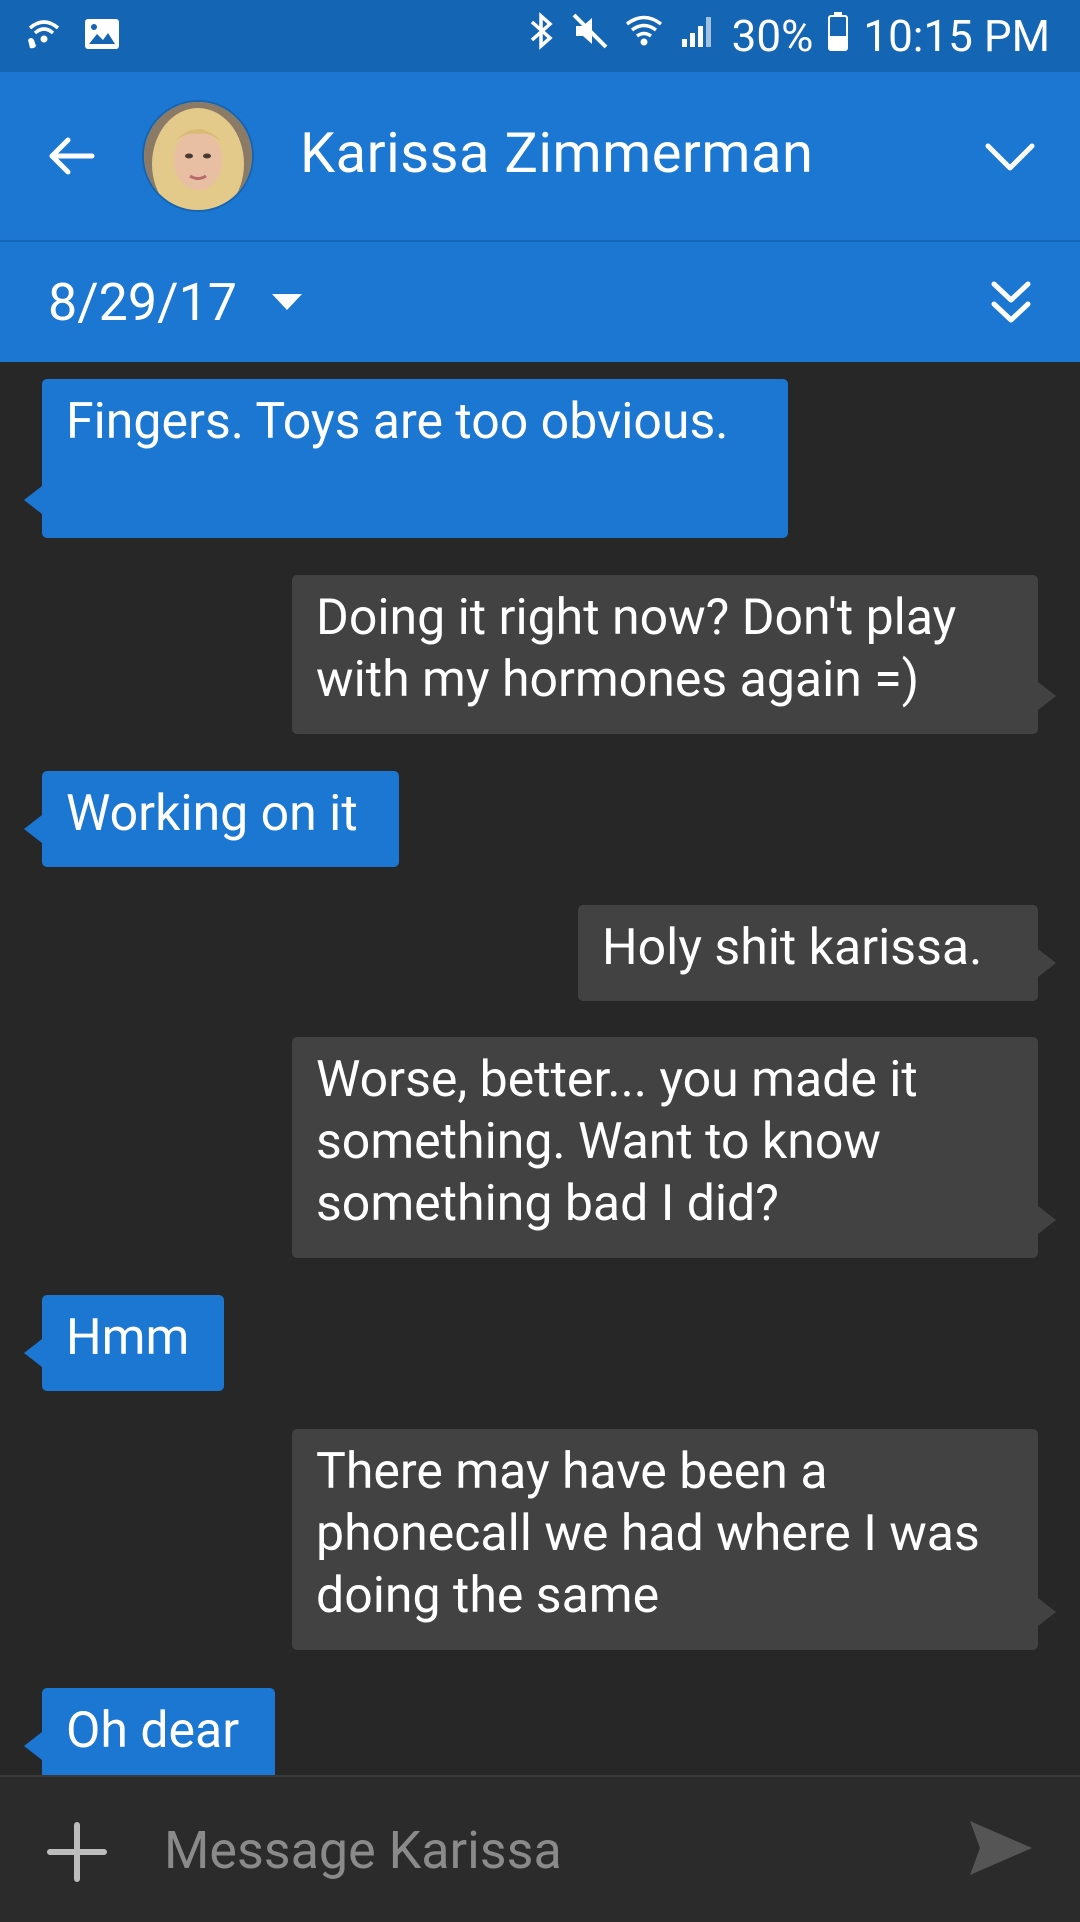  I want to click on contact-photo, so click(198, 156).